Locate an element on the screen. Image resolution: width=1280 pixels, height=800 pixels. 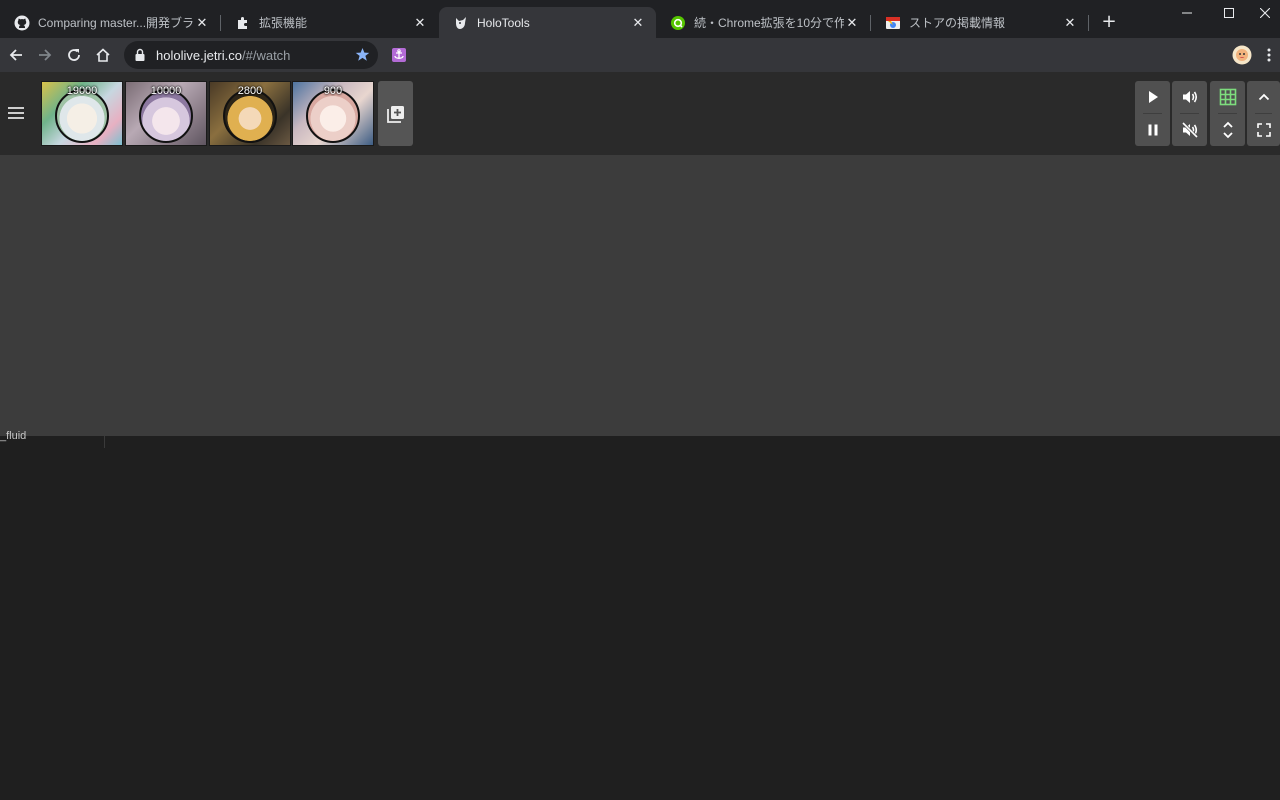
fullscreen-icon is located at coordinates (1263, 130).